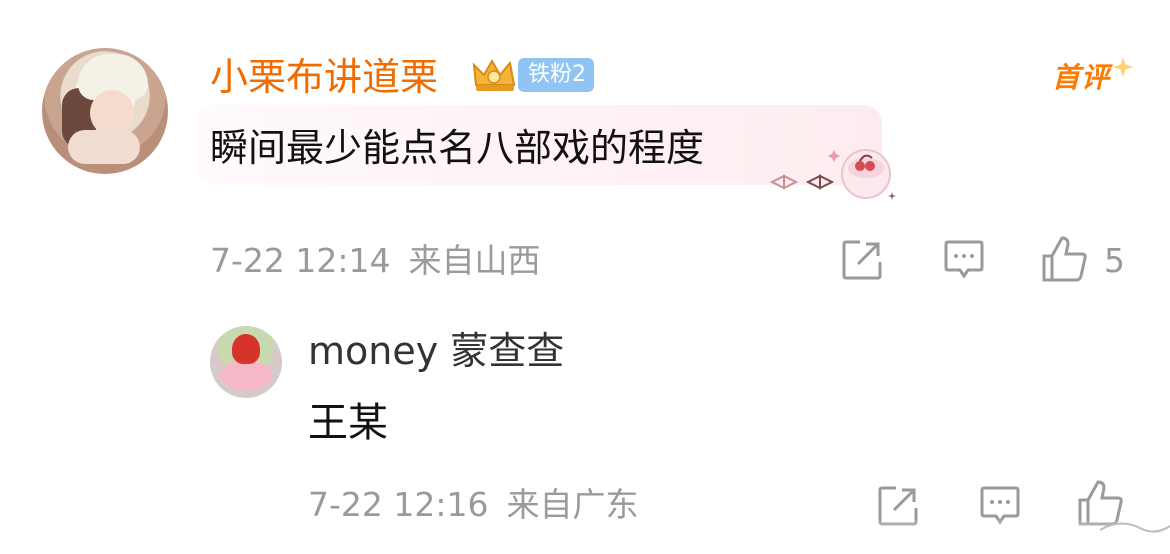 This screenshot has height=554, width=1170. I want to click on comment-location: 来自山西, so click(474, 260).